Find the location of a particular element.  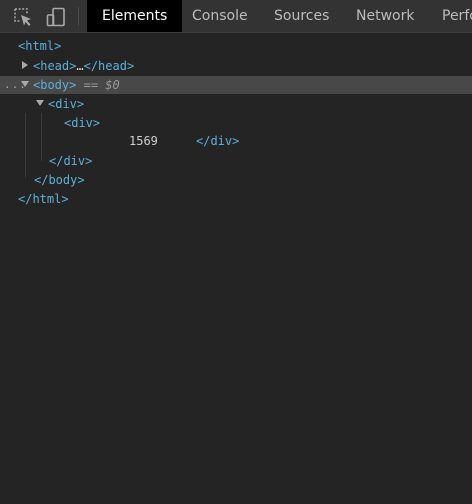

tab-elements: Elements is located at coordinates (135, 16).